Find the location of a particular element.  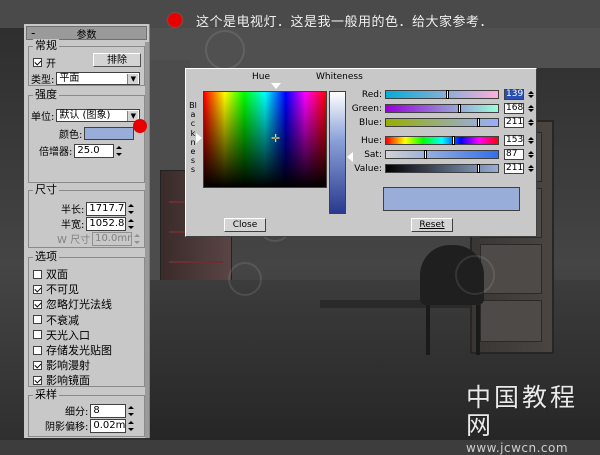

slider-label: Green: is located at coordinates (366, 108).